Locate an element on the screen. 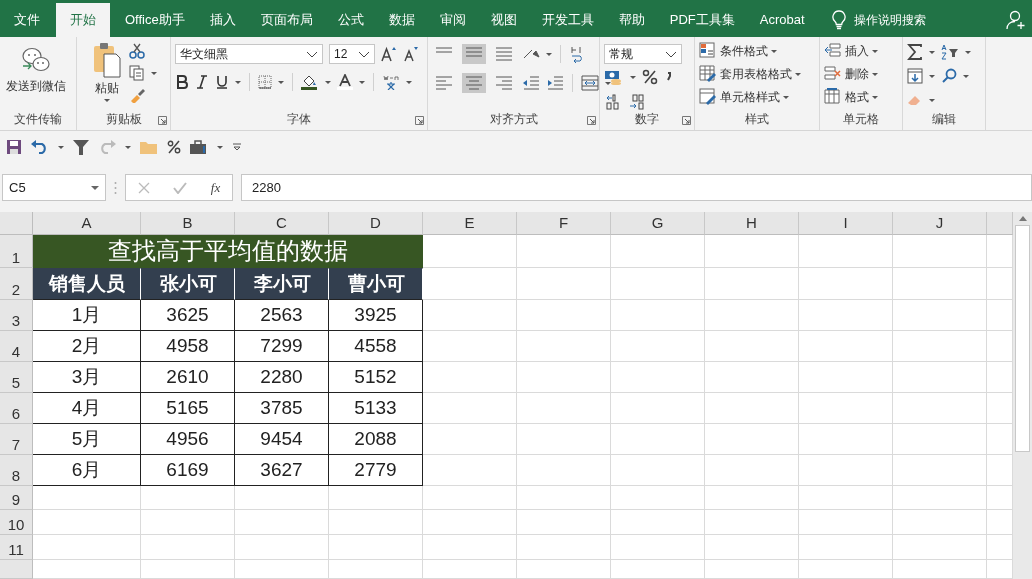  font-size-dropdown: 12 is located at coordinates (352, 54).